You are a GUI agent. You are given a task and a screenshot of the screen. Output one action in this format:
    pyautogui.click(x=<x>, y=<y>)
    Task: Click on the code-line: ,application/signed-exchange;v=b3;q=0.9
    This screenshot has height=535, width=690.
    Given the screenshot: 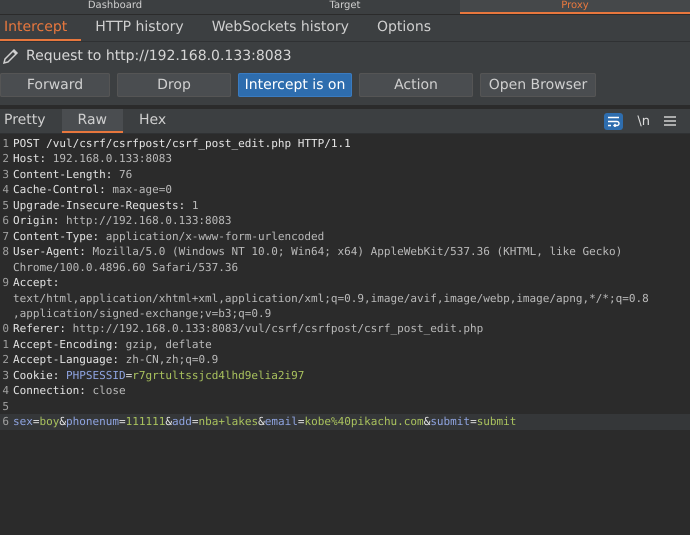 What is the action you would take?
    pyautogui.click(x=142, y=314)
    